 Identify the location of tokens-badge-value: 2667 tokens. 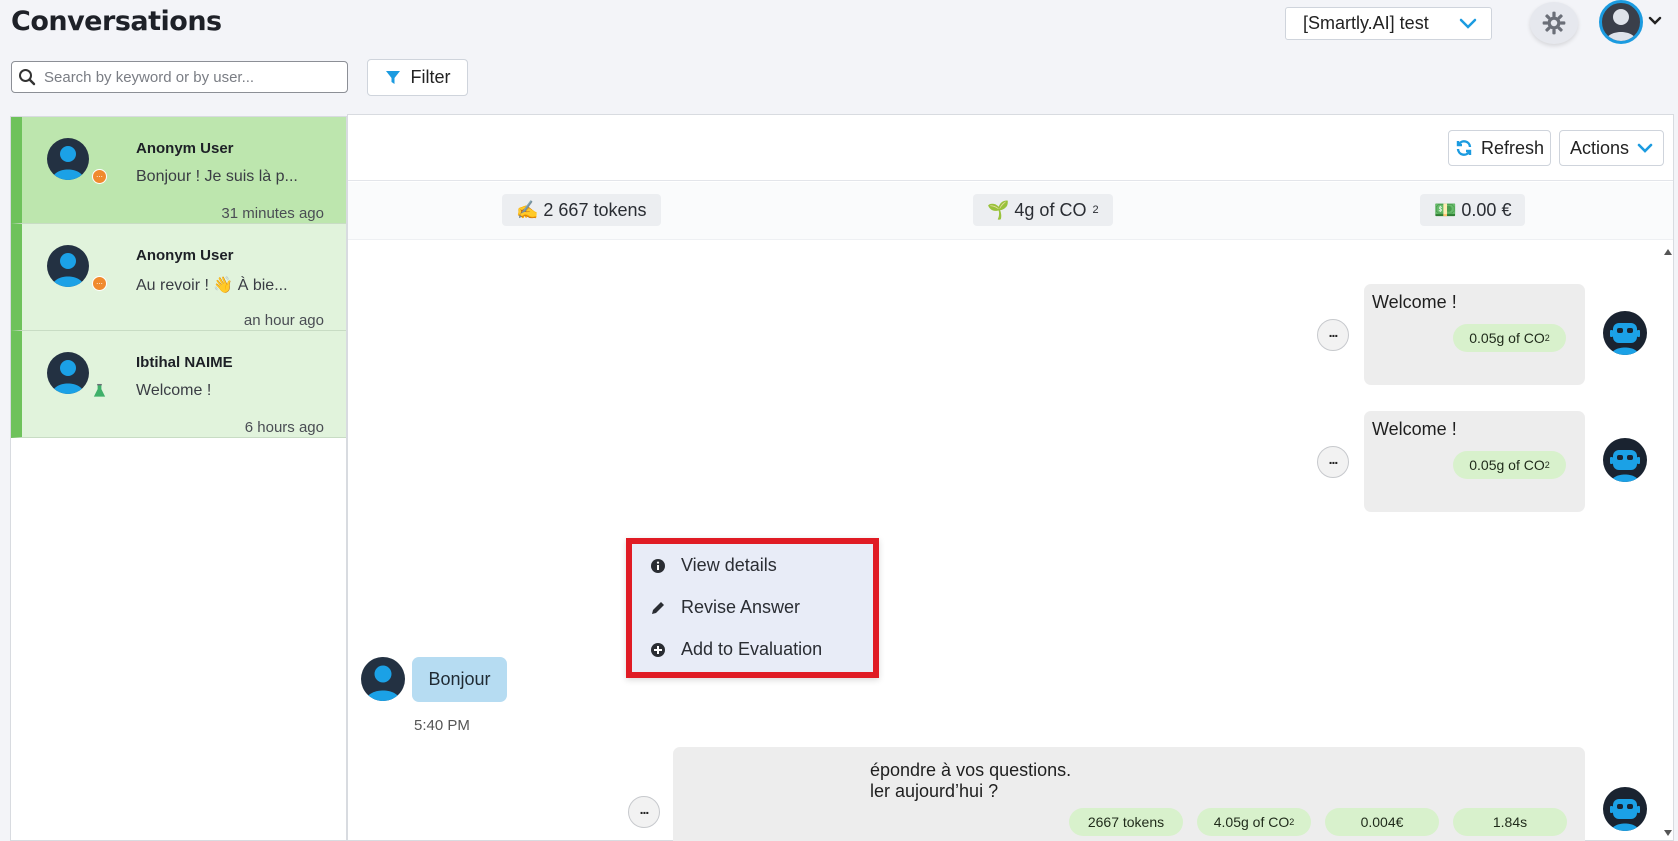
(1126, 822).